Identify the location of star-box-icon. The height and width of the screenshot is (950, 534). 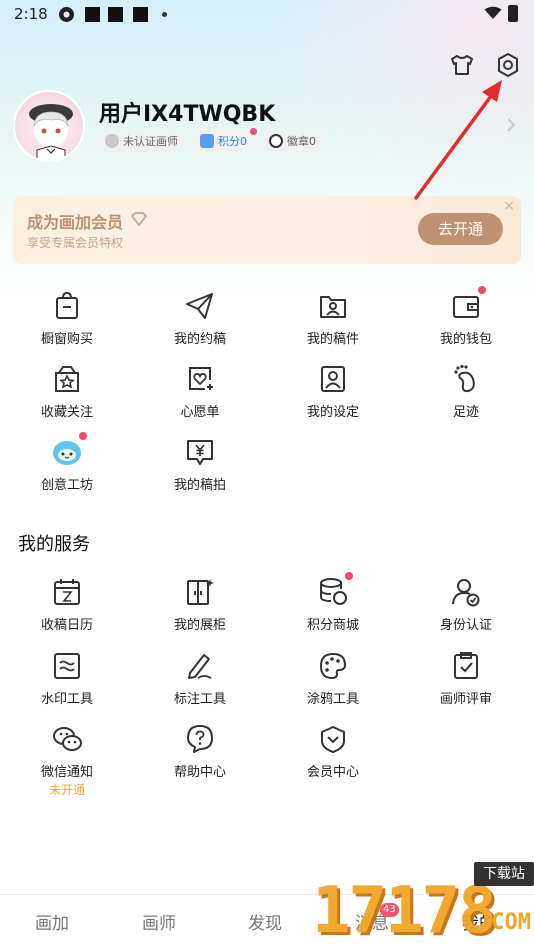
(67, 379).